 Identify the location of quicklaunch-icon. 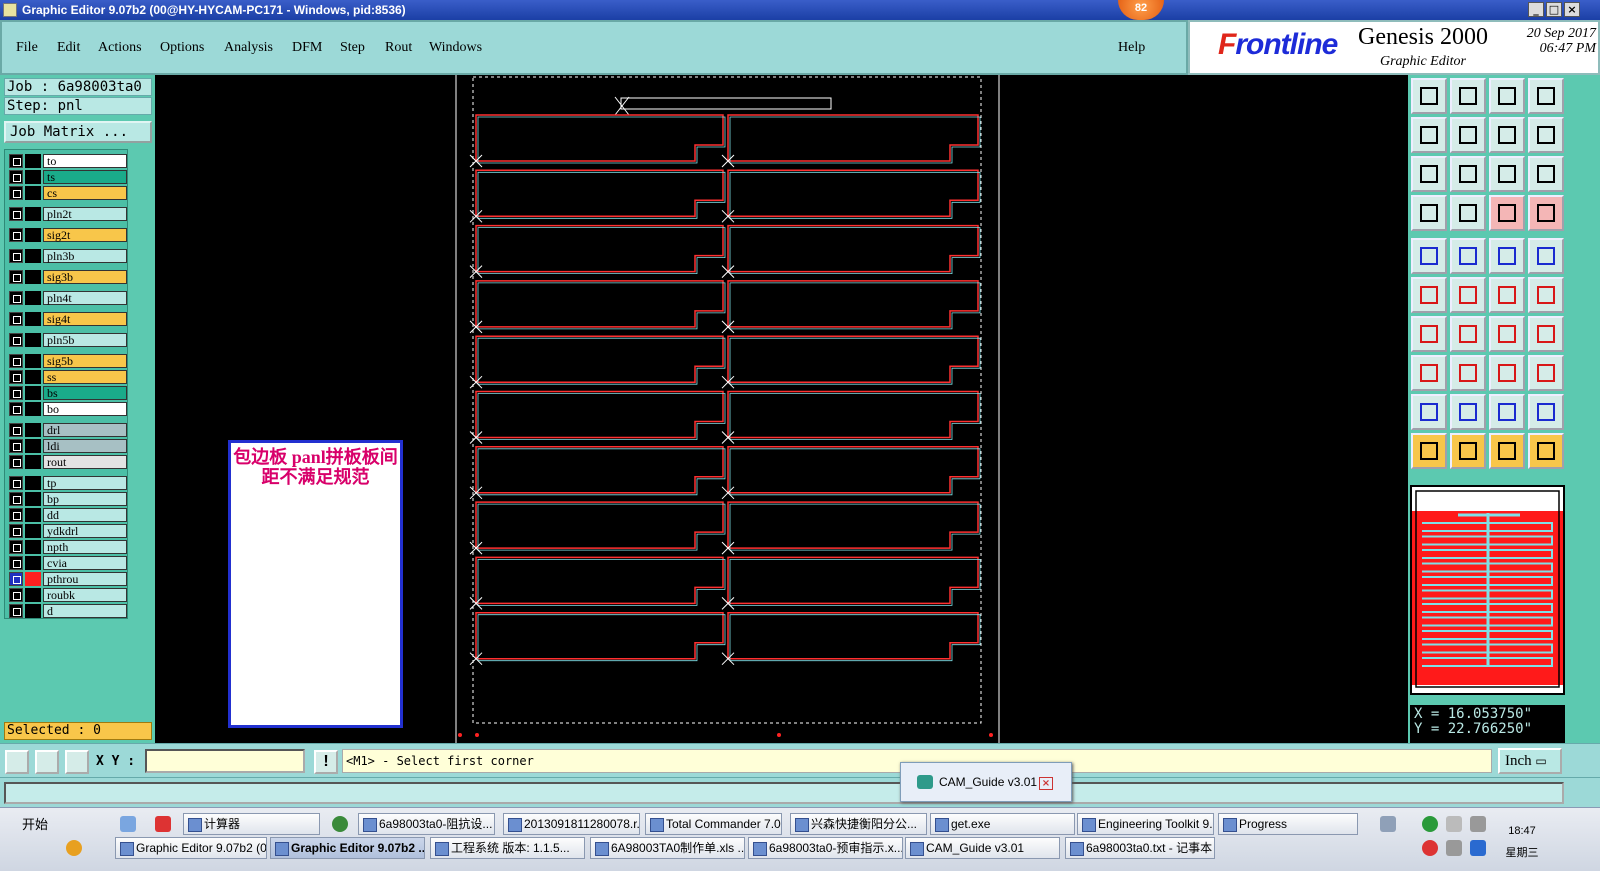
(128, 824).